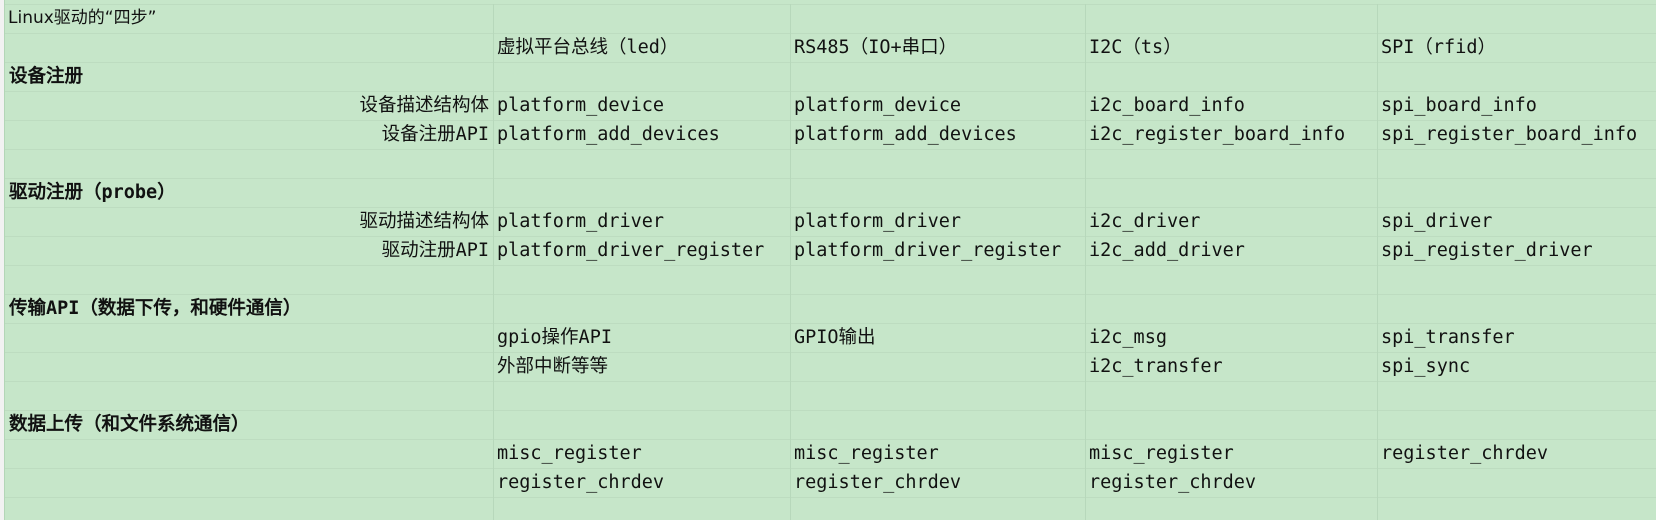  Describe the element at coordinates (248, 134) in the screenshot. I see `row-label-cell: 设备注册API` at that location.